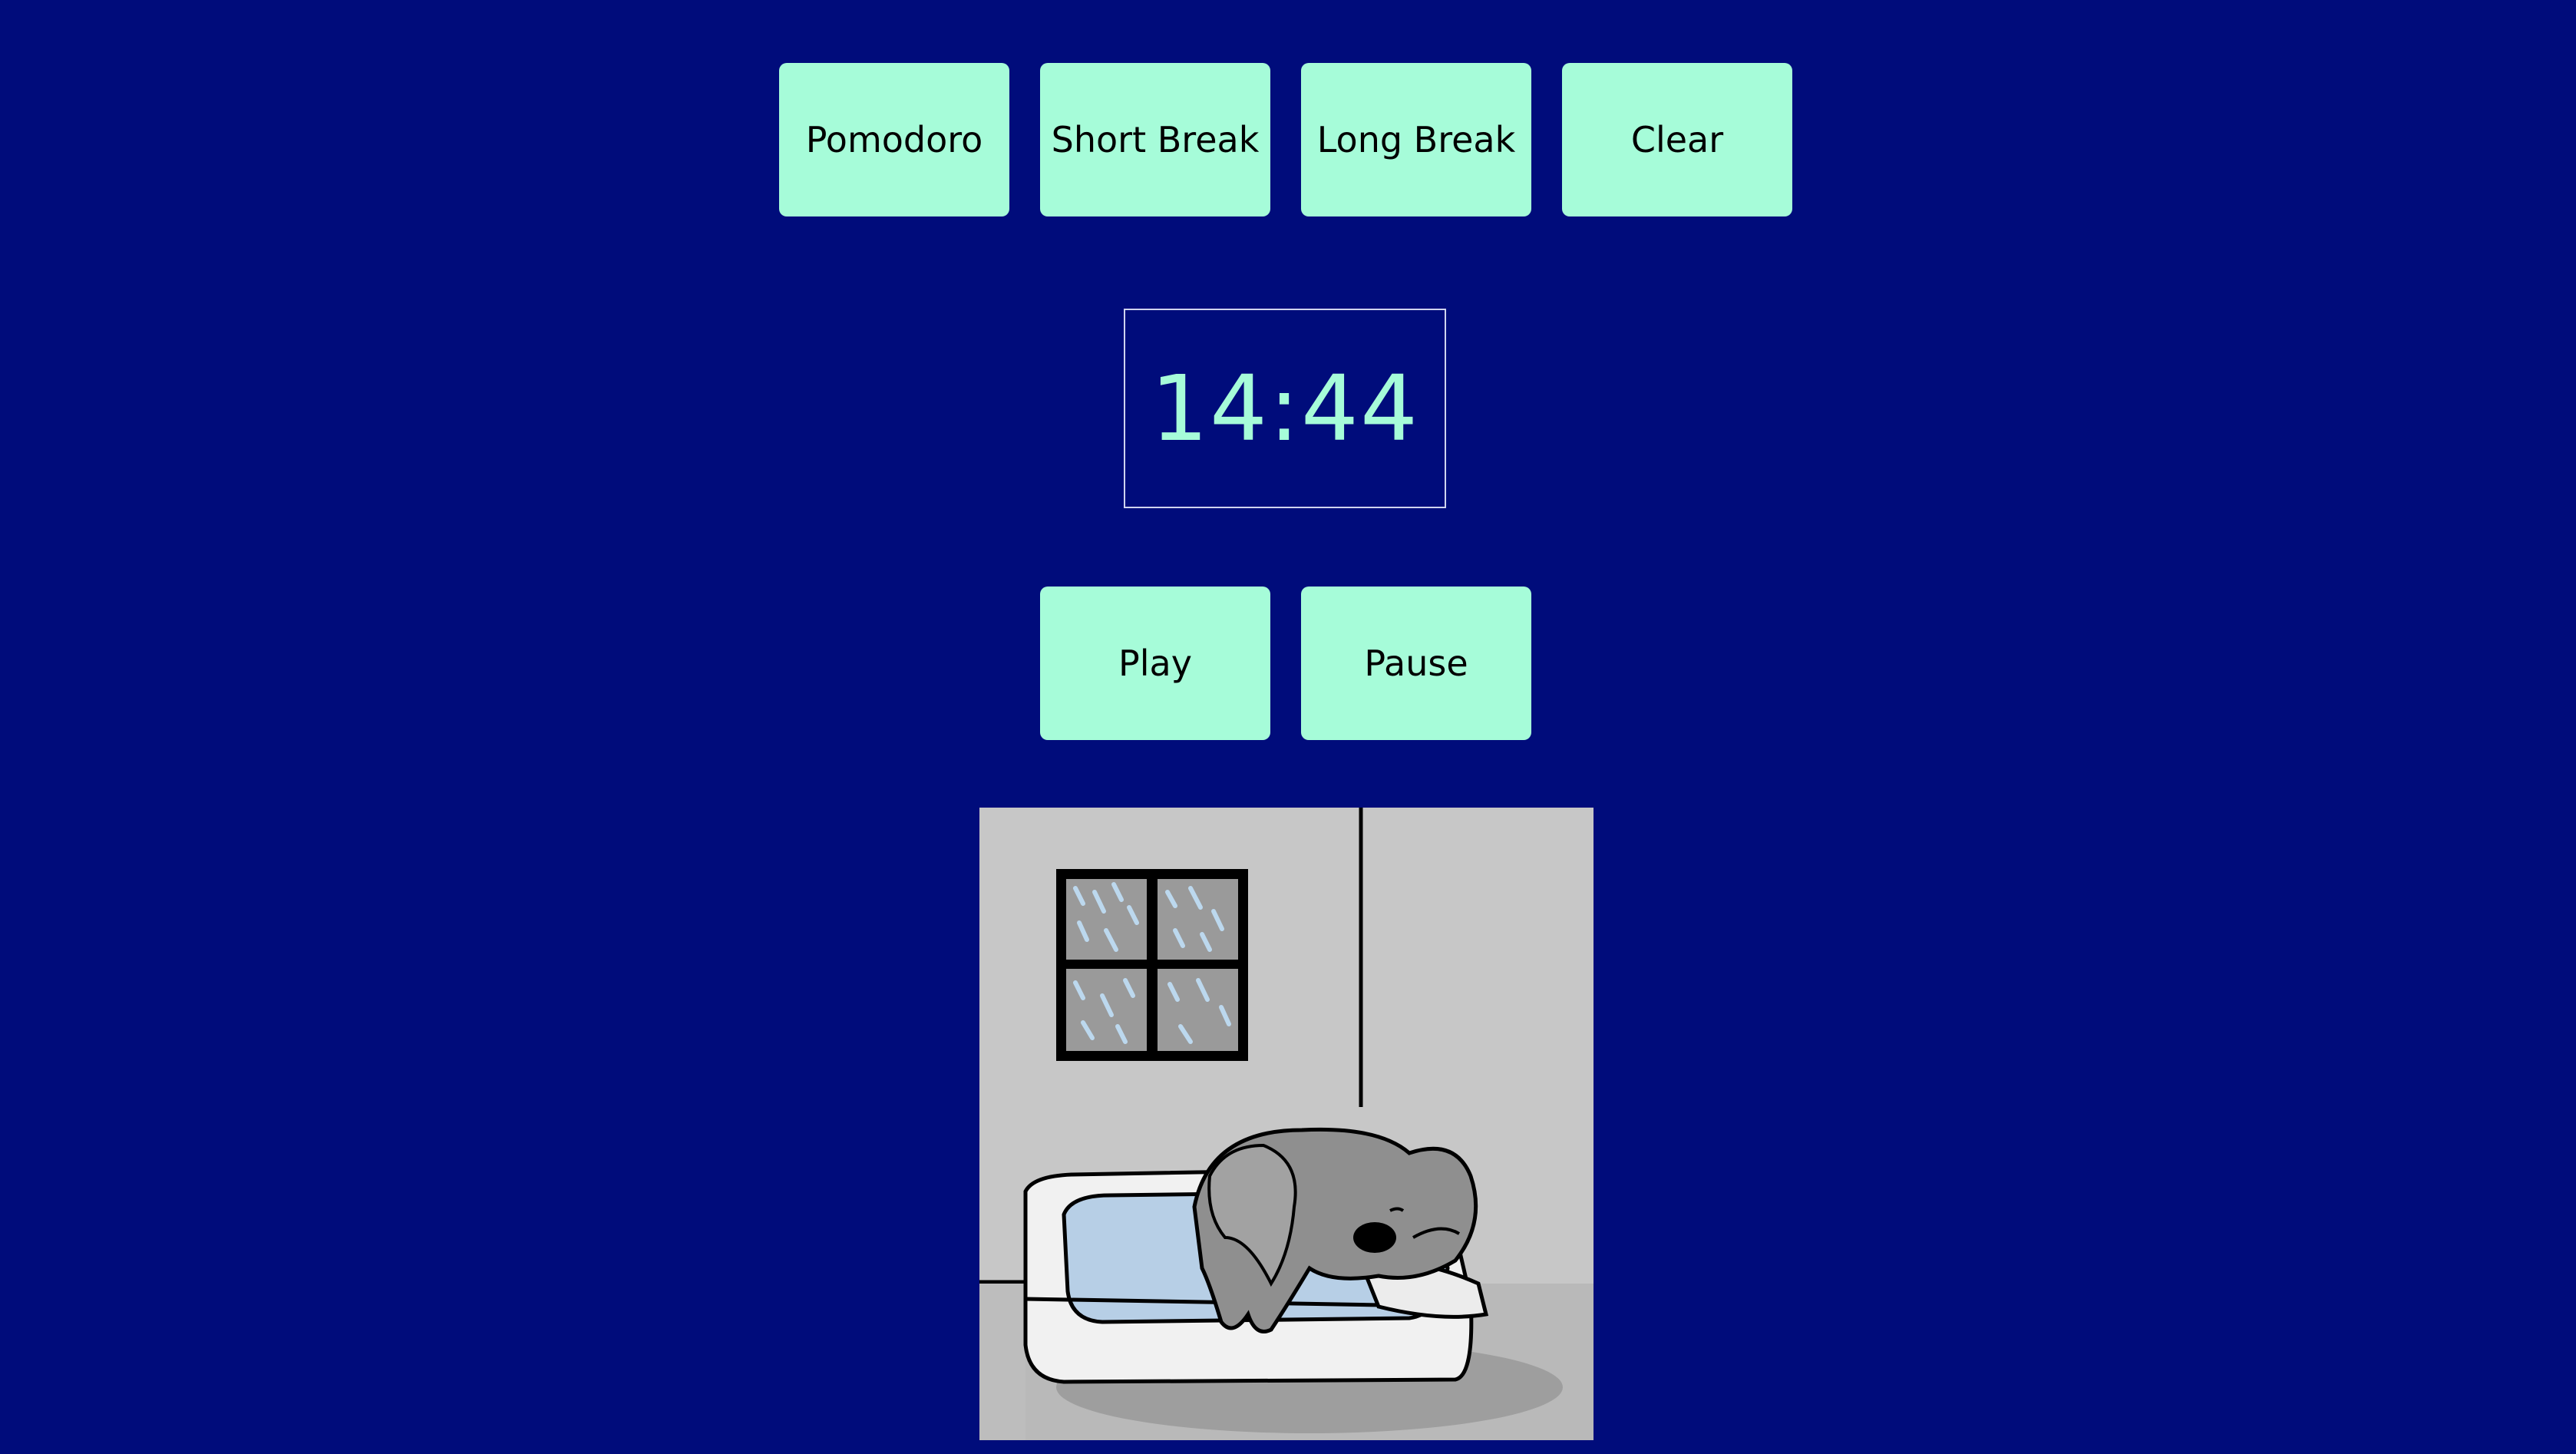 The height and width of the screenshot is (1454, 2576). Describe the element at coordinates (1155, 663) in the screenshot. I see `play-button: Play` at that location.